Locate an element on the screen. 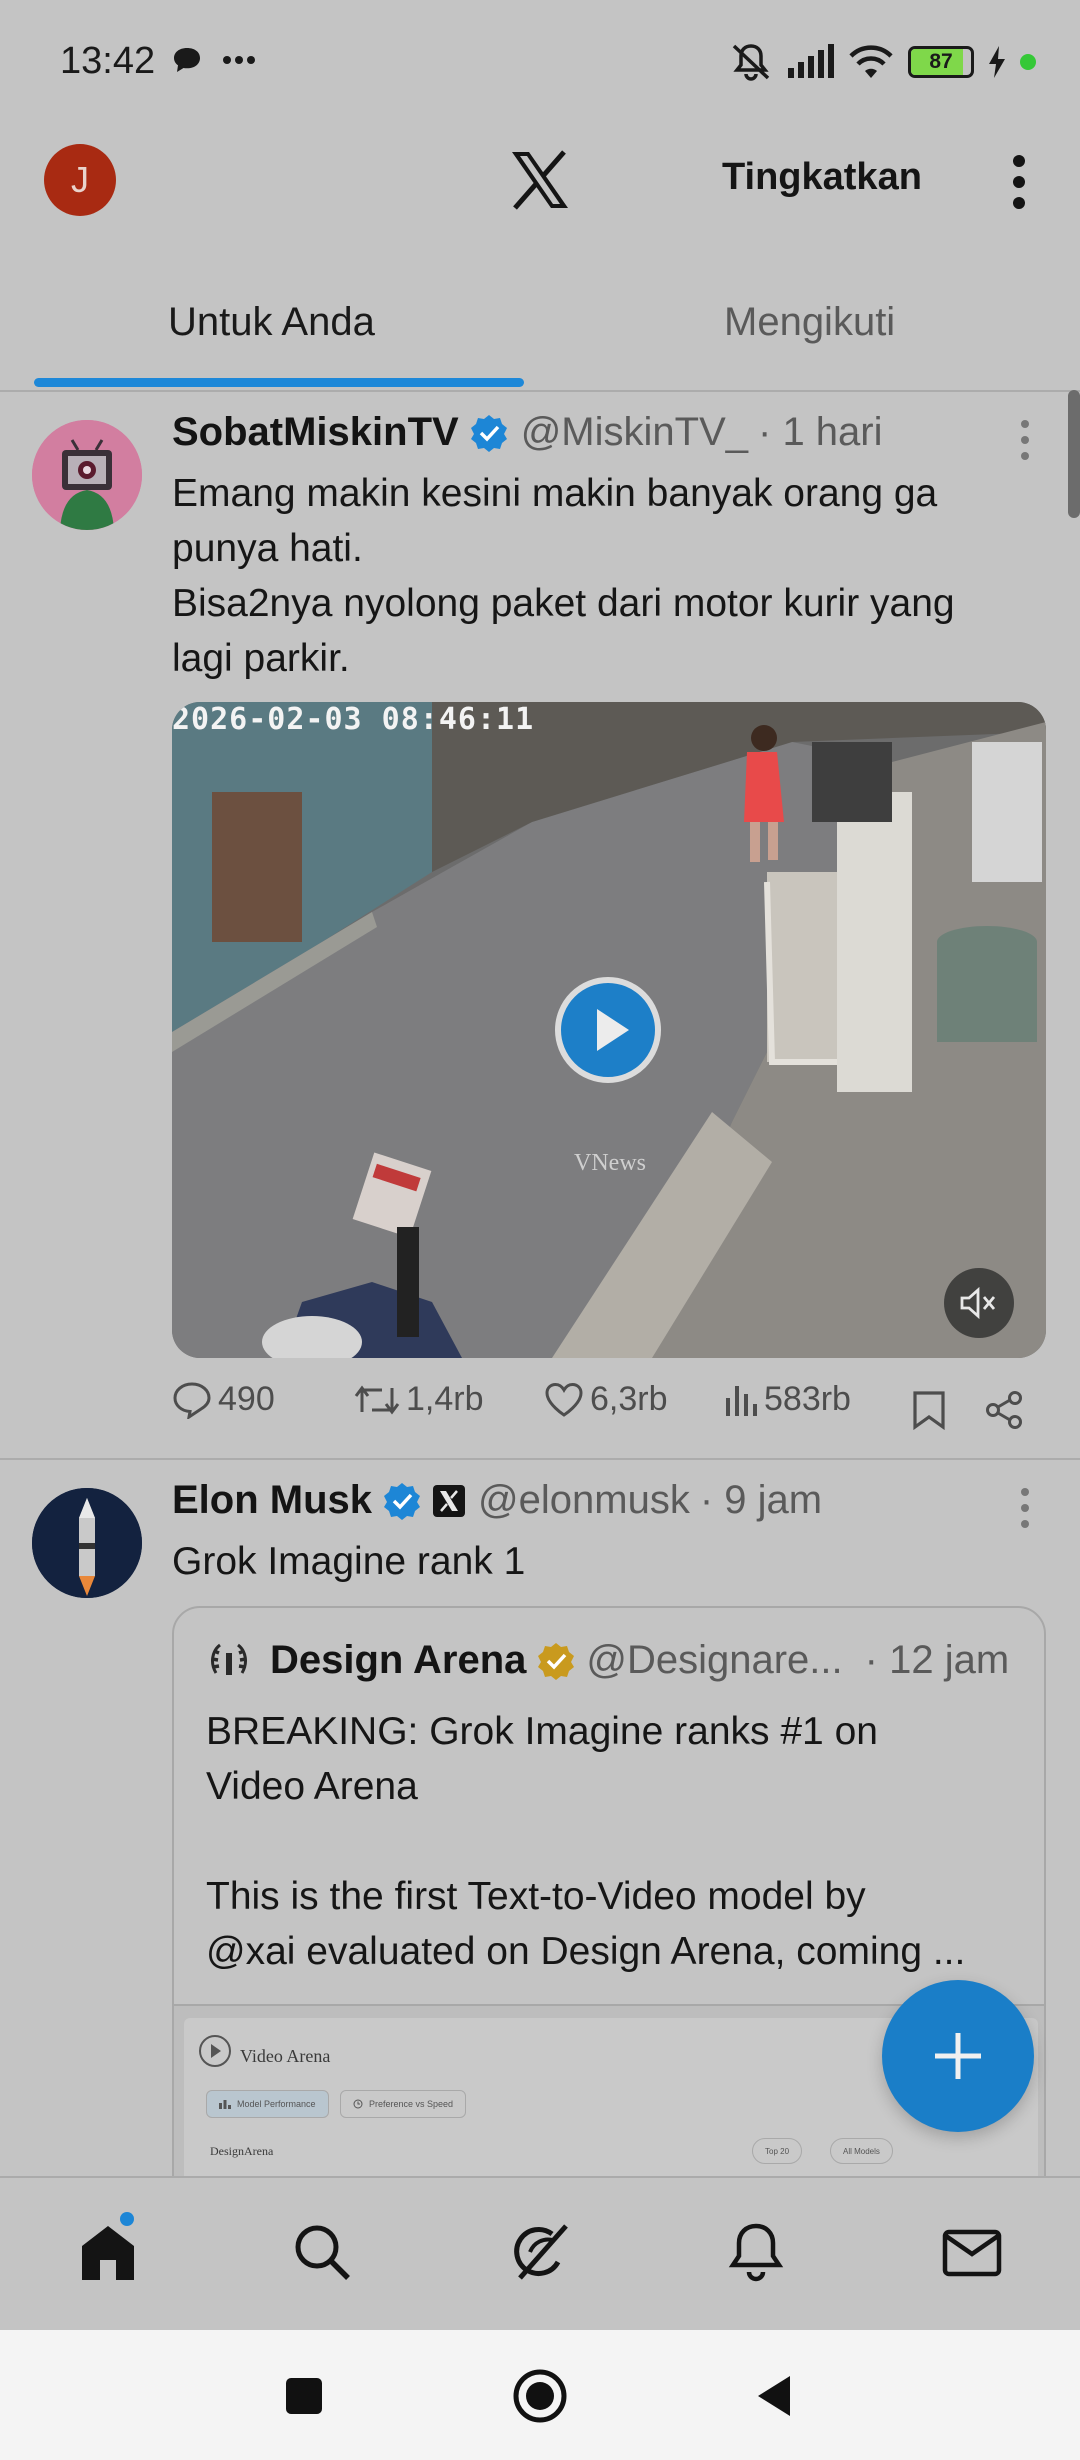  video-watermark: VNews is located at coordinates (610, 1163).